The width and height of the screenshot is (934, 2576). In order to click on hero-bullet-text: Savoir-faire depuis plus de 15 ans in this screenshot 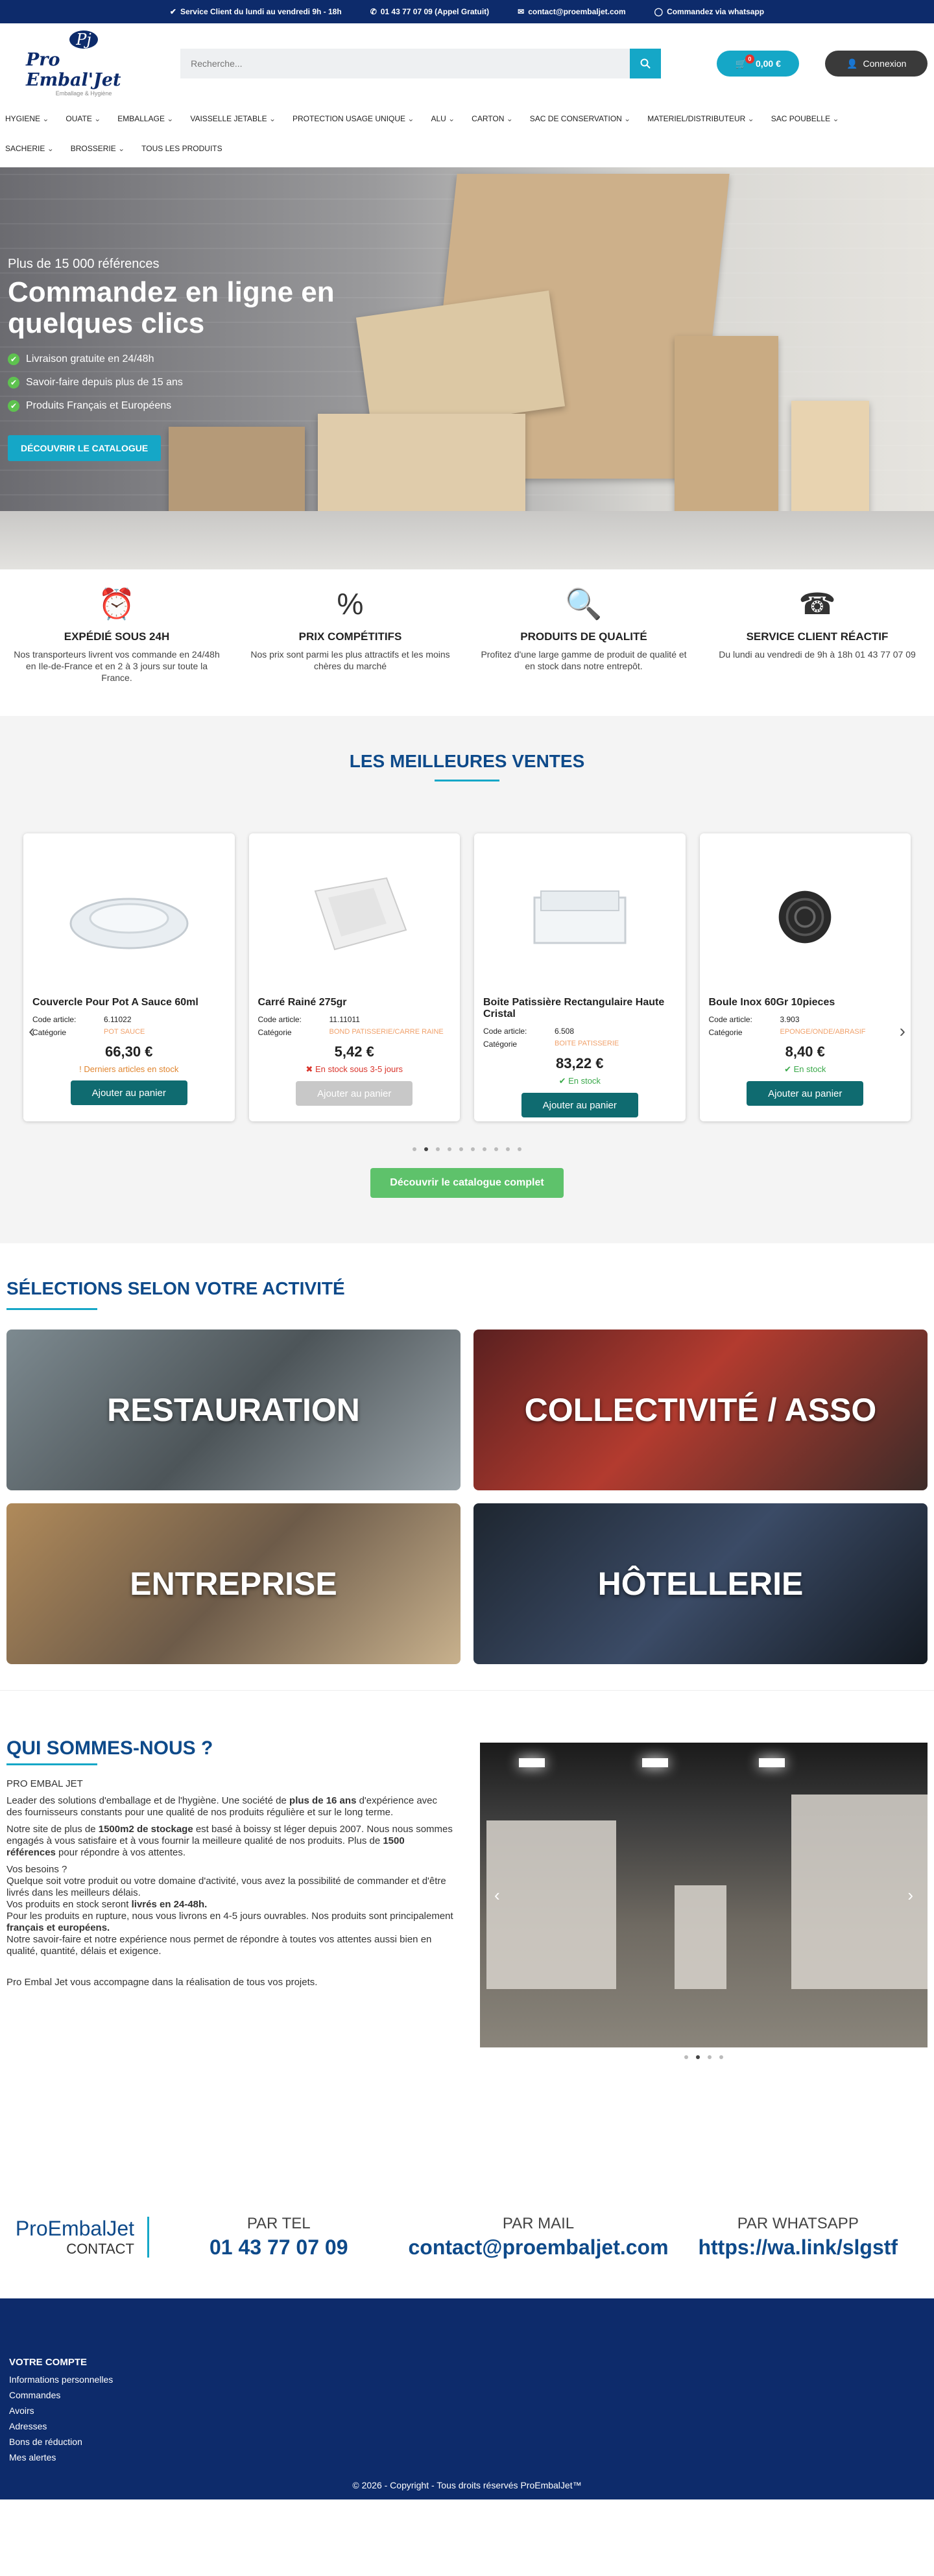, I will do `click(104, 382)`.